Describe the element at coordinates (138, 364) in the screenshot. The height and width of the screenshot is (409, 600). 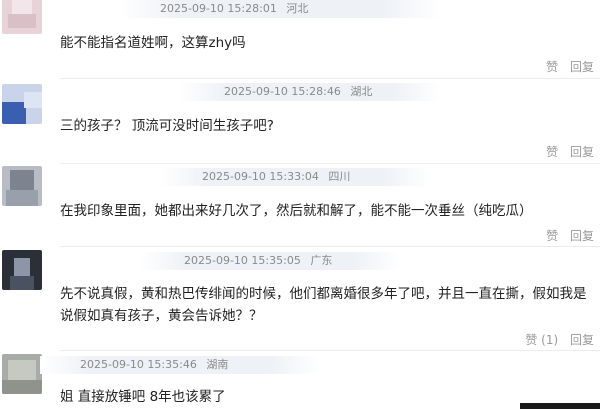
I see `comment-timestamp: 2025-09-10 15:35:46` at that location.